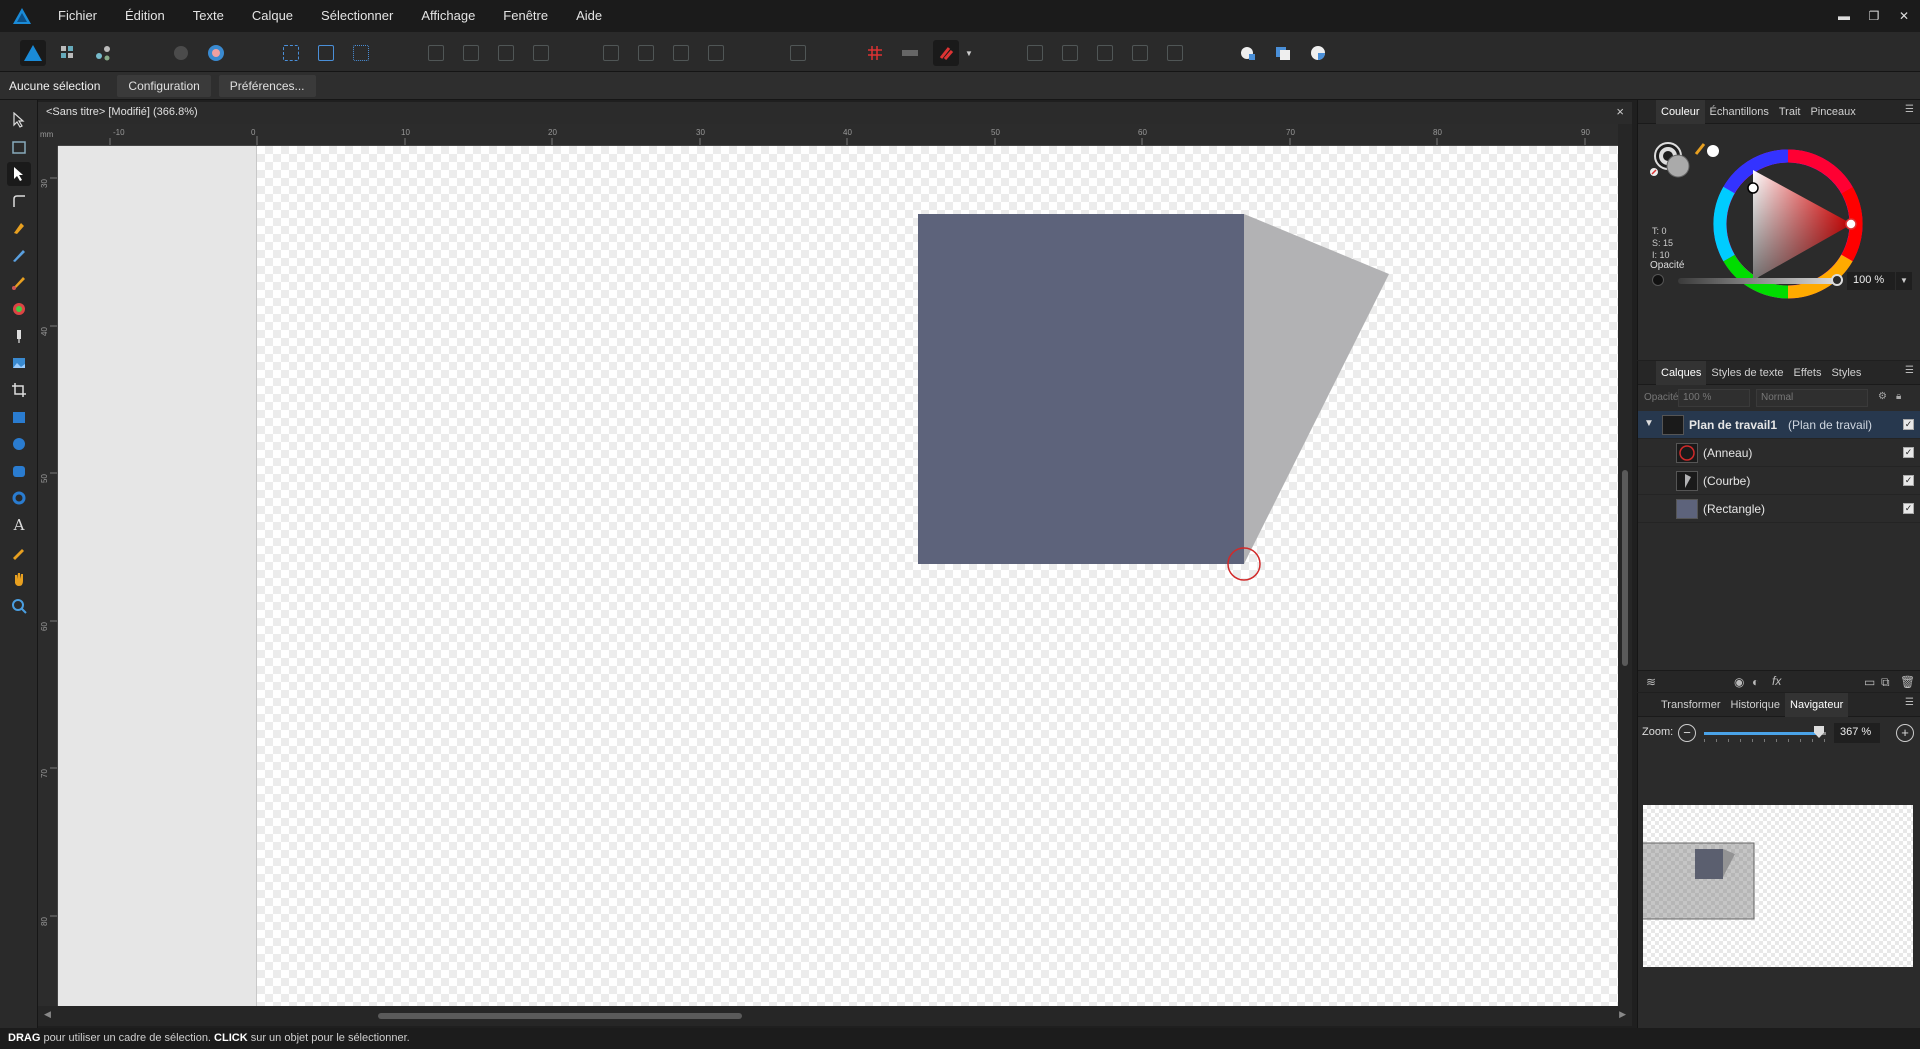 This screenshot has width=1920, height=1049. I want to click on tab-styles-de-texte: Styles de texte, so click(1747, 373).